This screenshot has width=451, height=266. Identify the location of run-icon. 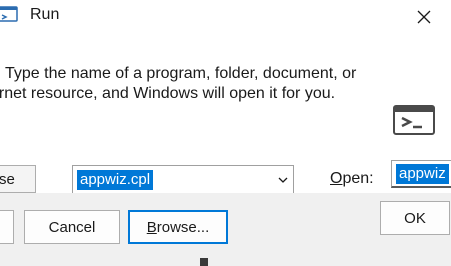
(414, 120).